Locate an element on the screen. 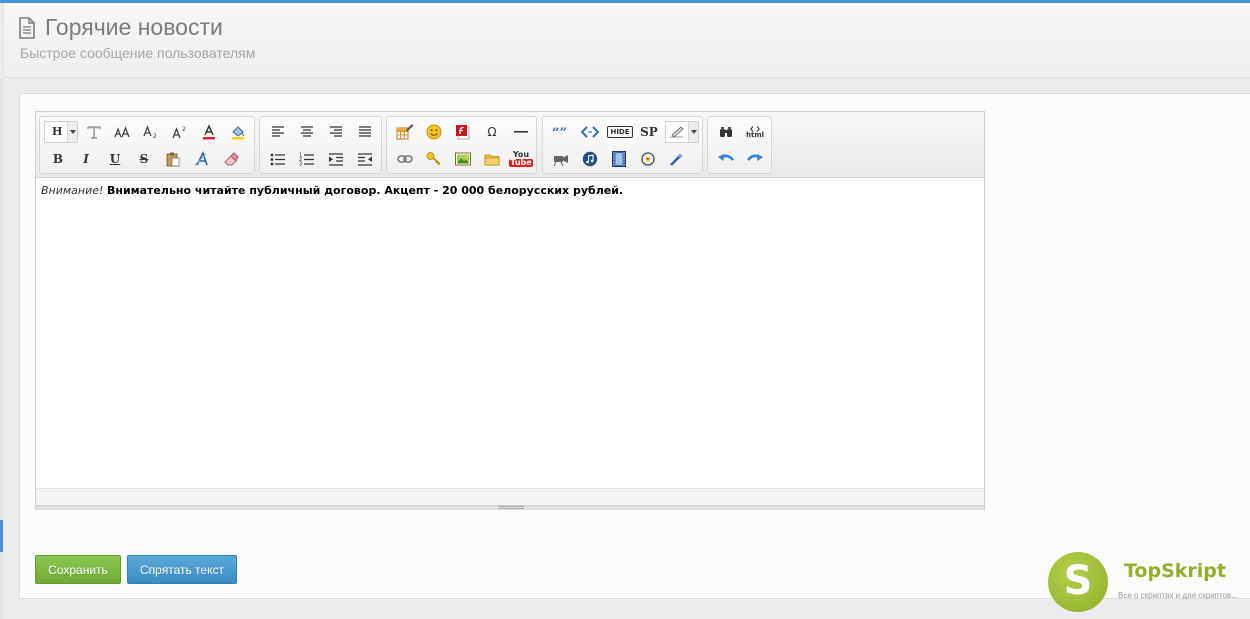  hide-button: HIDE is located at coordinates (620, 132).